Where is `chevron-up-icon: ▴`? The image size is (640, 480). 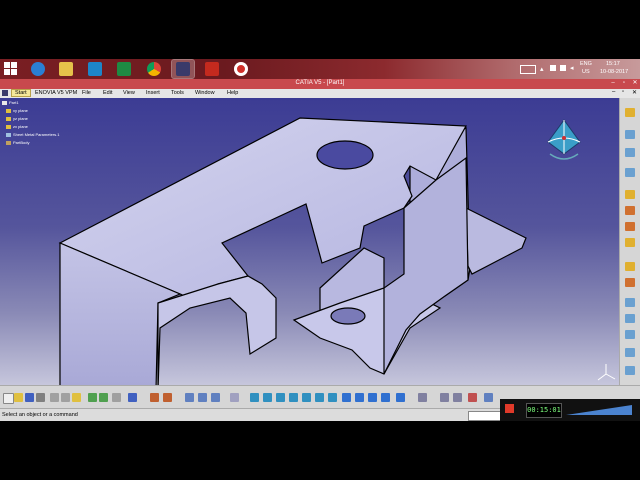
chevron-up-icon: ▴ is located at coordinates (542, 69).